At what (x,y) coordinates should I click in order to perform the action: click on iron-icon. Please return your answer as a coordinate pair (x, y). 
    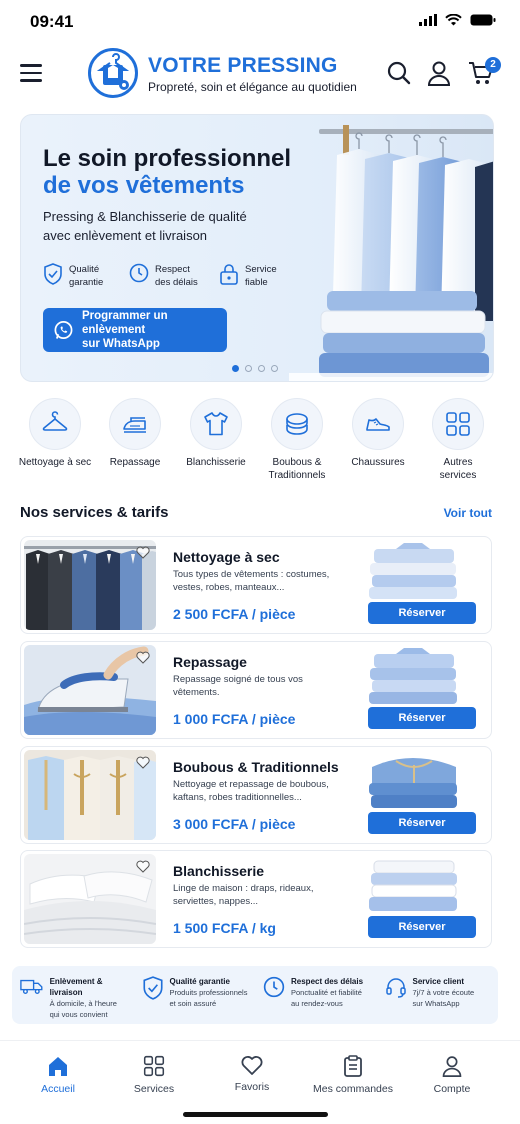
    Looking at the image, I should click on (134, 425).